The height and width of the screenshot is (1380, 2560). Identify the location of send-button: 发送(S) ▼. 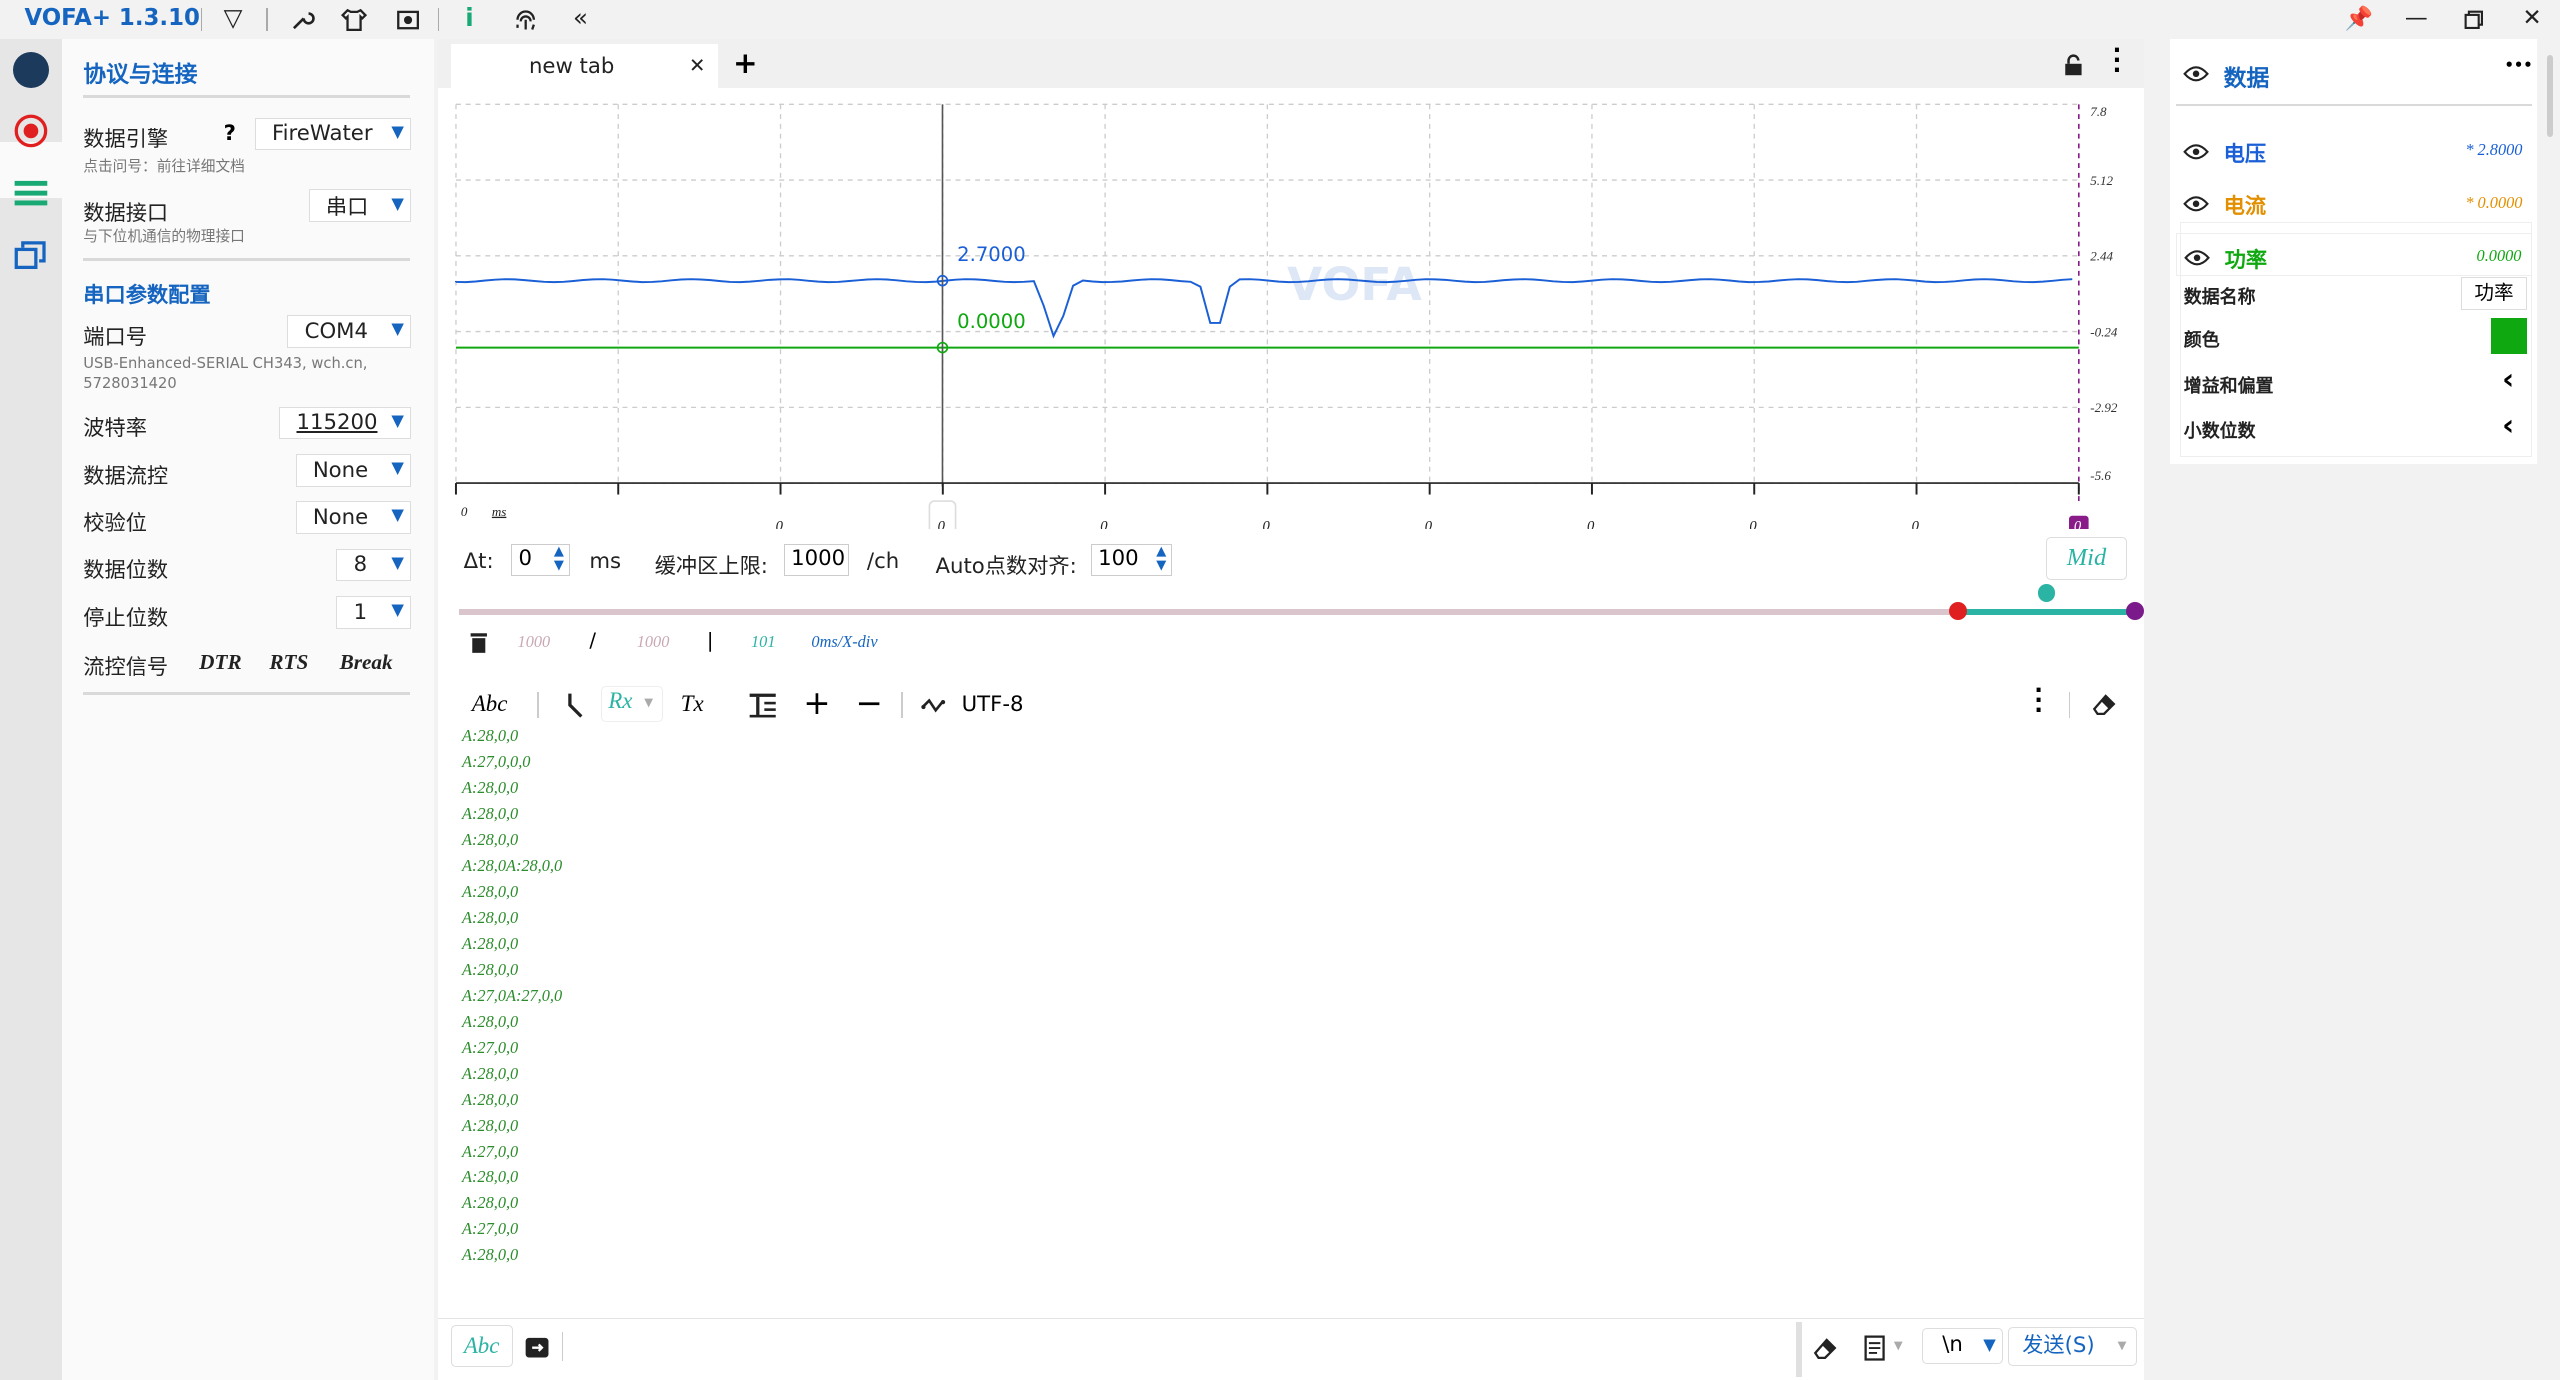
(2073, 1346).